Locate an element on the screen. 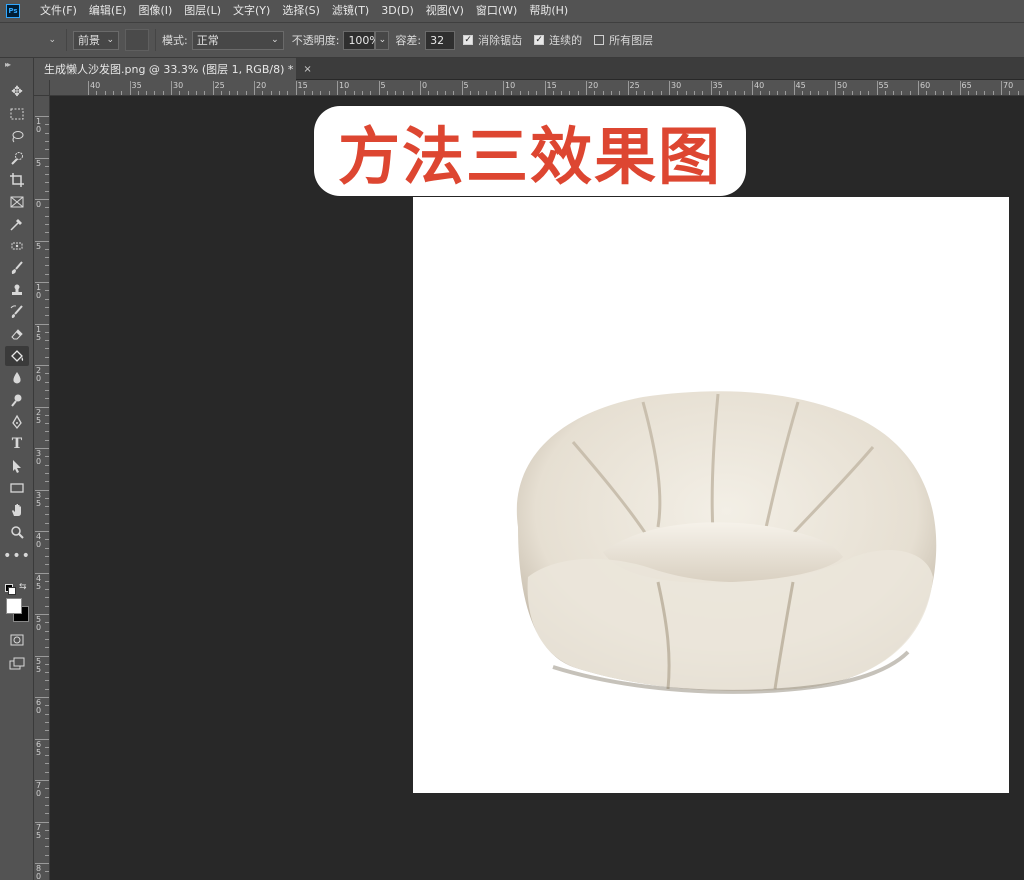 Image resolution: width=1024 pixels, height=880 pixels. eyedropper-icon is located at coordinates (17, 224).